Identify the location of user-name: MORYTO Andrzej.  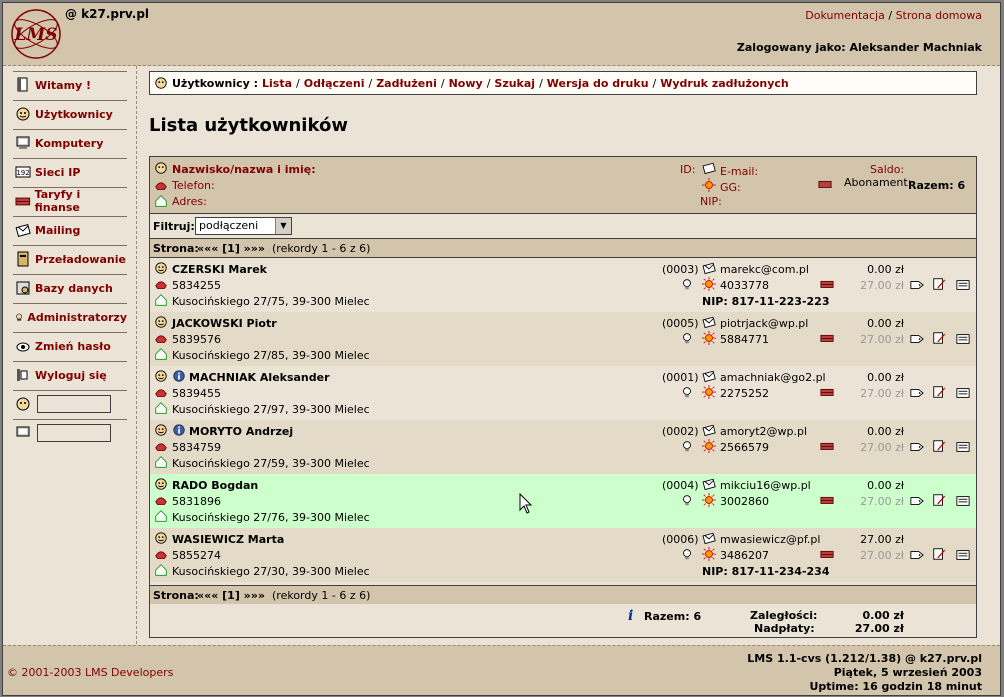
(241, 431).